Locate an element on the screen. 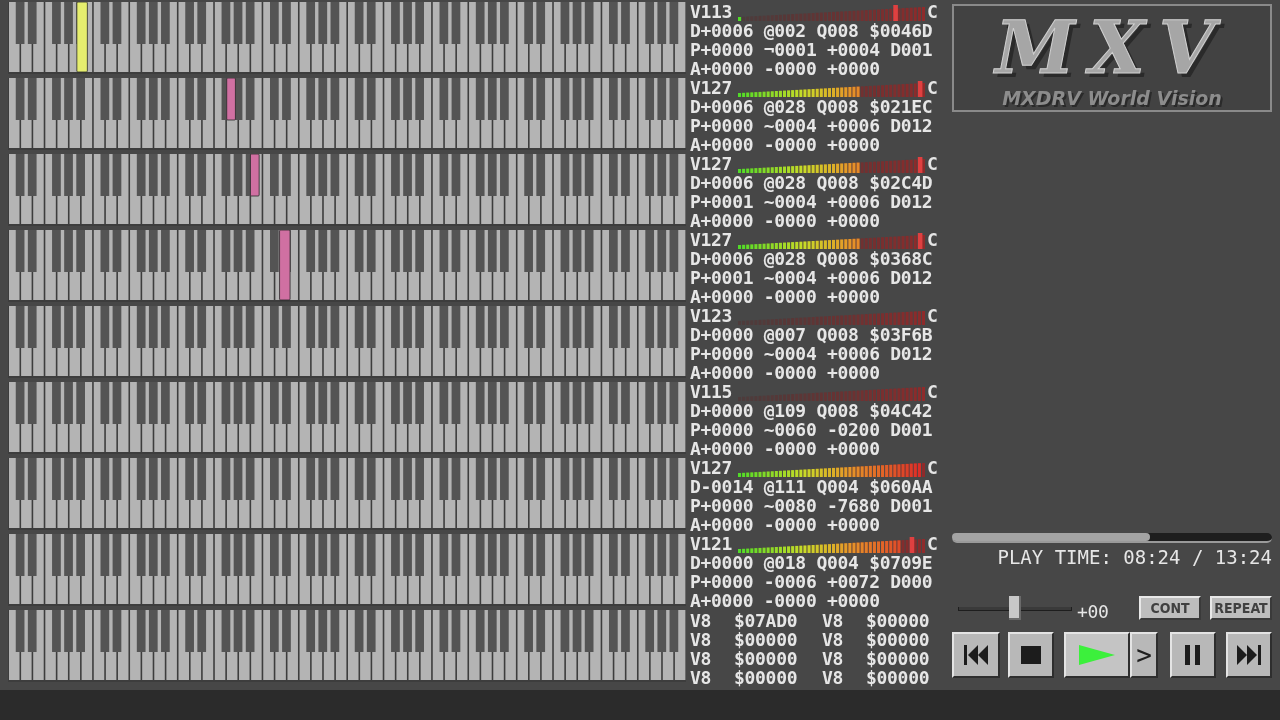 The height and width of the screenshot is (720, 1280). pcm-address: $07AD0 is located at coordinates (766, 620).